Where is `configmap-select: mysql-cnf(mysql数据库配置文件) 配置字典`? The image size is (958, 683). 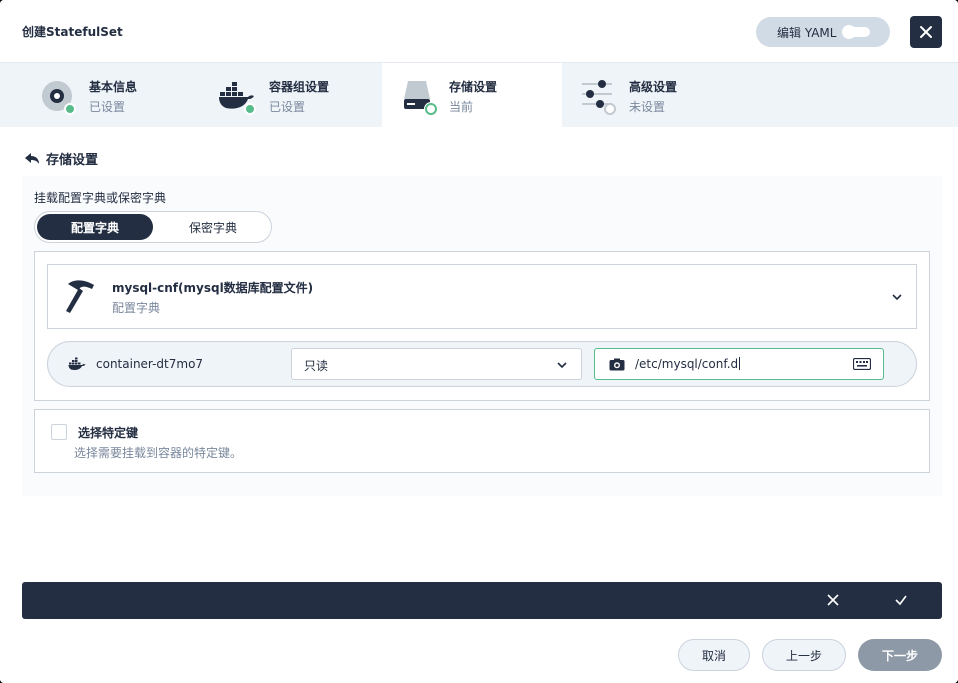 configmap-select: mysql-cnf(mysql数据库配置文件) 配置字典 is located at coordinates (482, 296).